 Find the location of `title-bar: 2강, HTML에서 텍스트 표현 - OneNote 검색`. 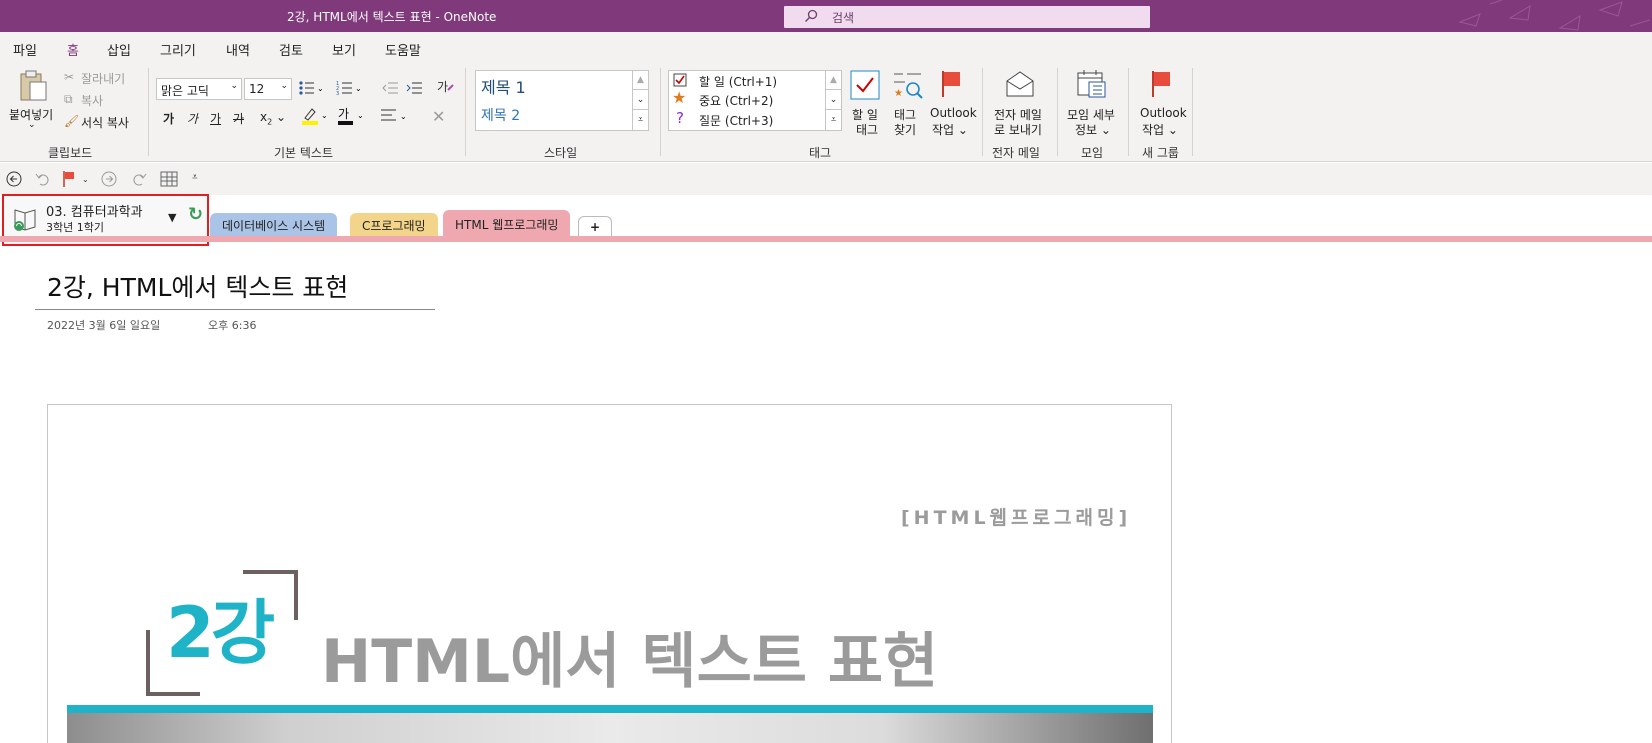

title-bar: 2강, HTML에서 텍스트 표현 - OneNote 검색 is located at coordinates (826, 16).